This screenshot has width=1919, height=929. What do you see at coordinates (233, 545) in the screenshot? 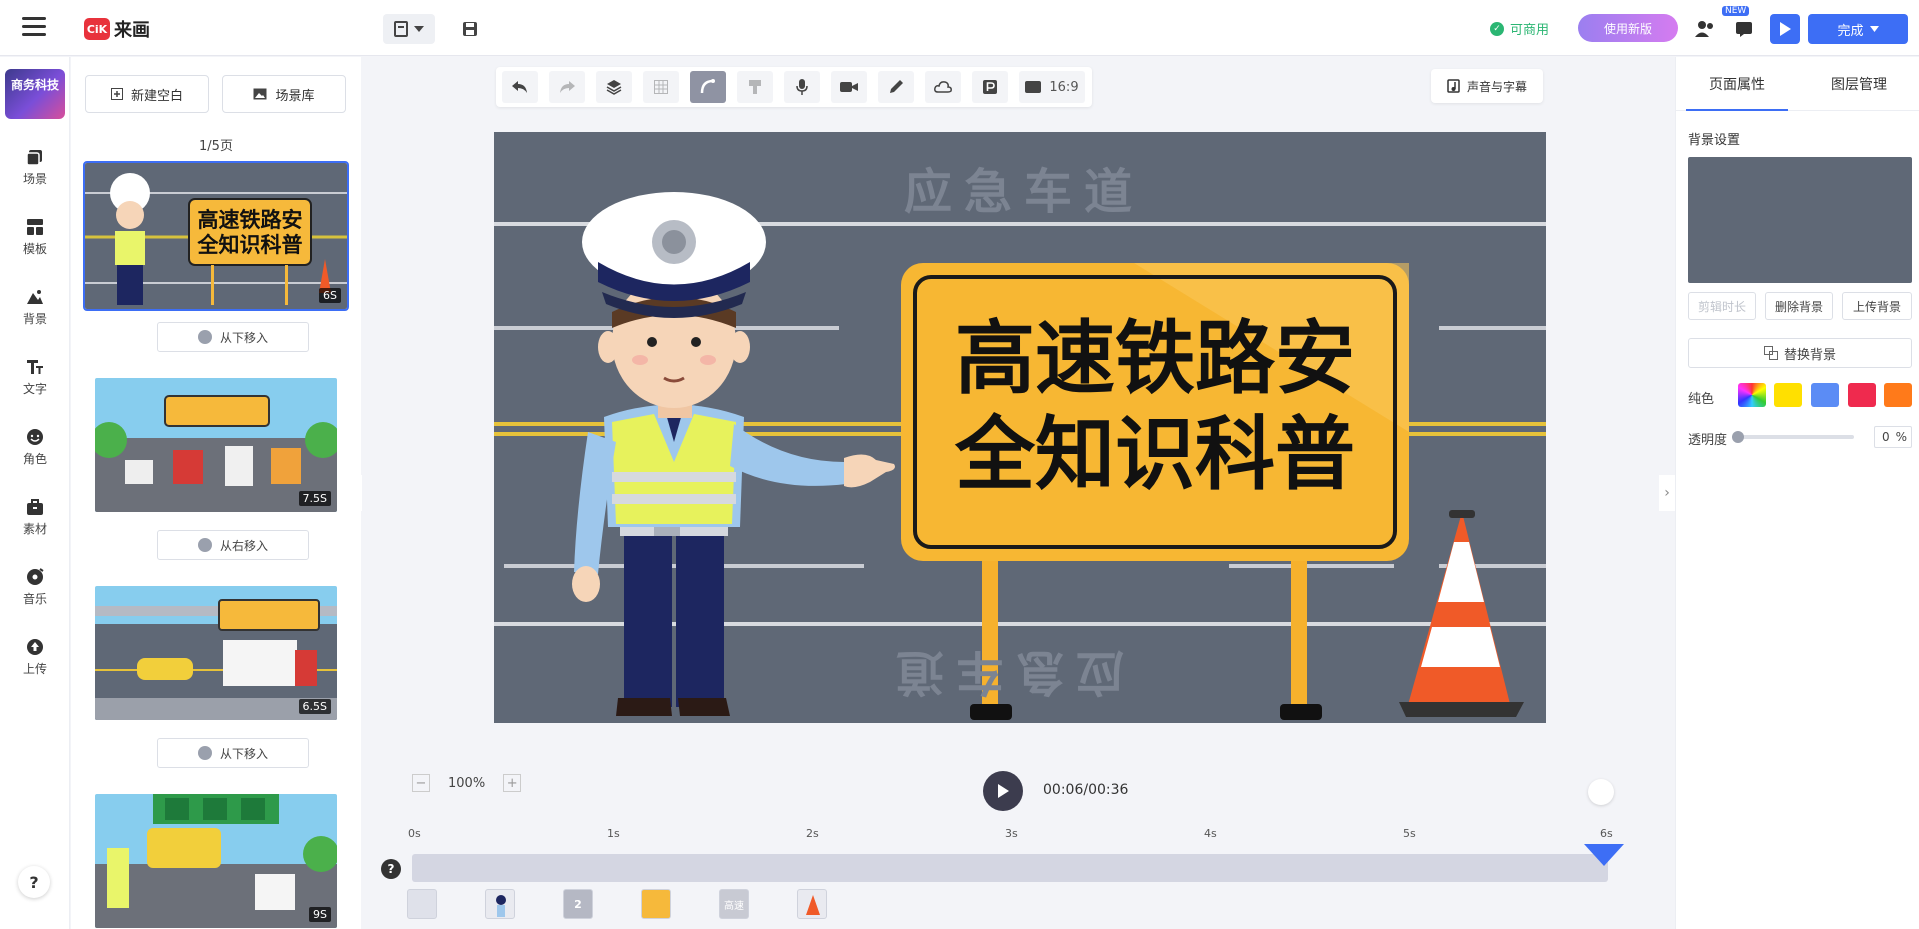
I see `transition-button: 从右移入` at bounding box center [233, 545].